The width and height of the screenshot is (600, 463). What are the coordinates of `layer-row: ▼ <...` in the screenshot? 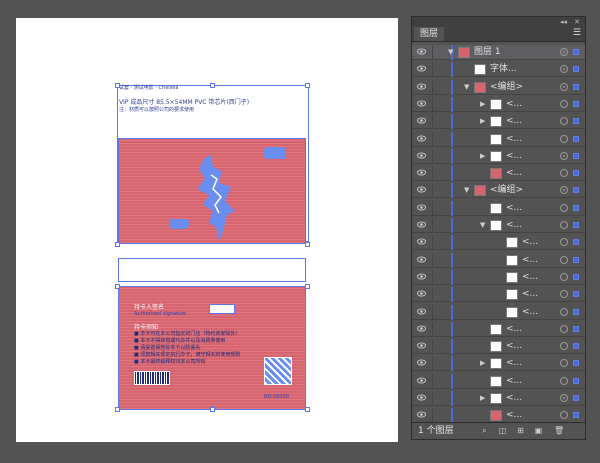 It's located at (498, 225).